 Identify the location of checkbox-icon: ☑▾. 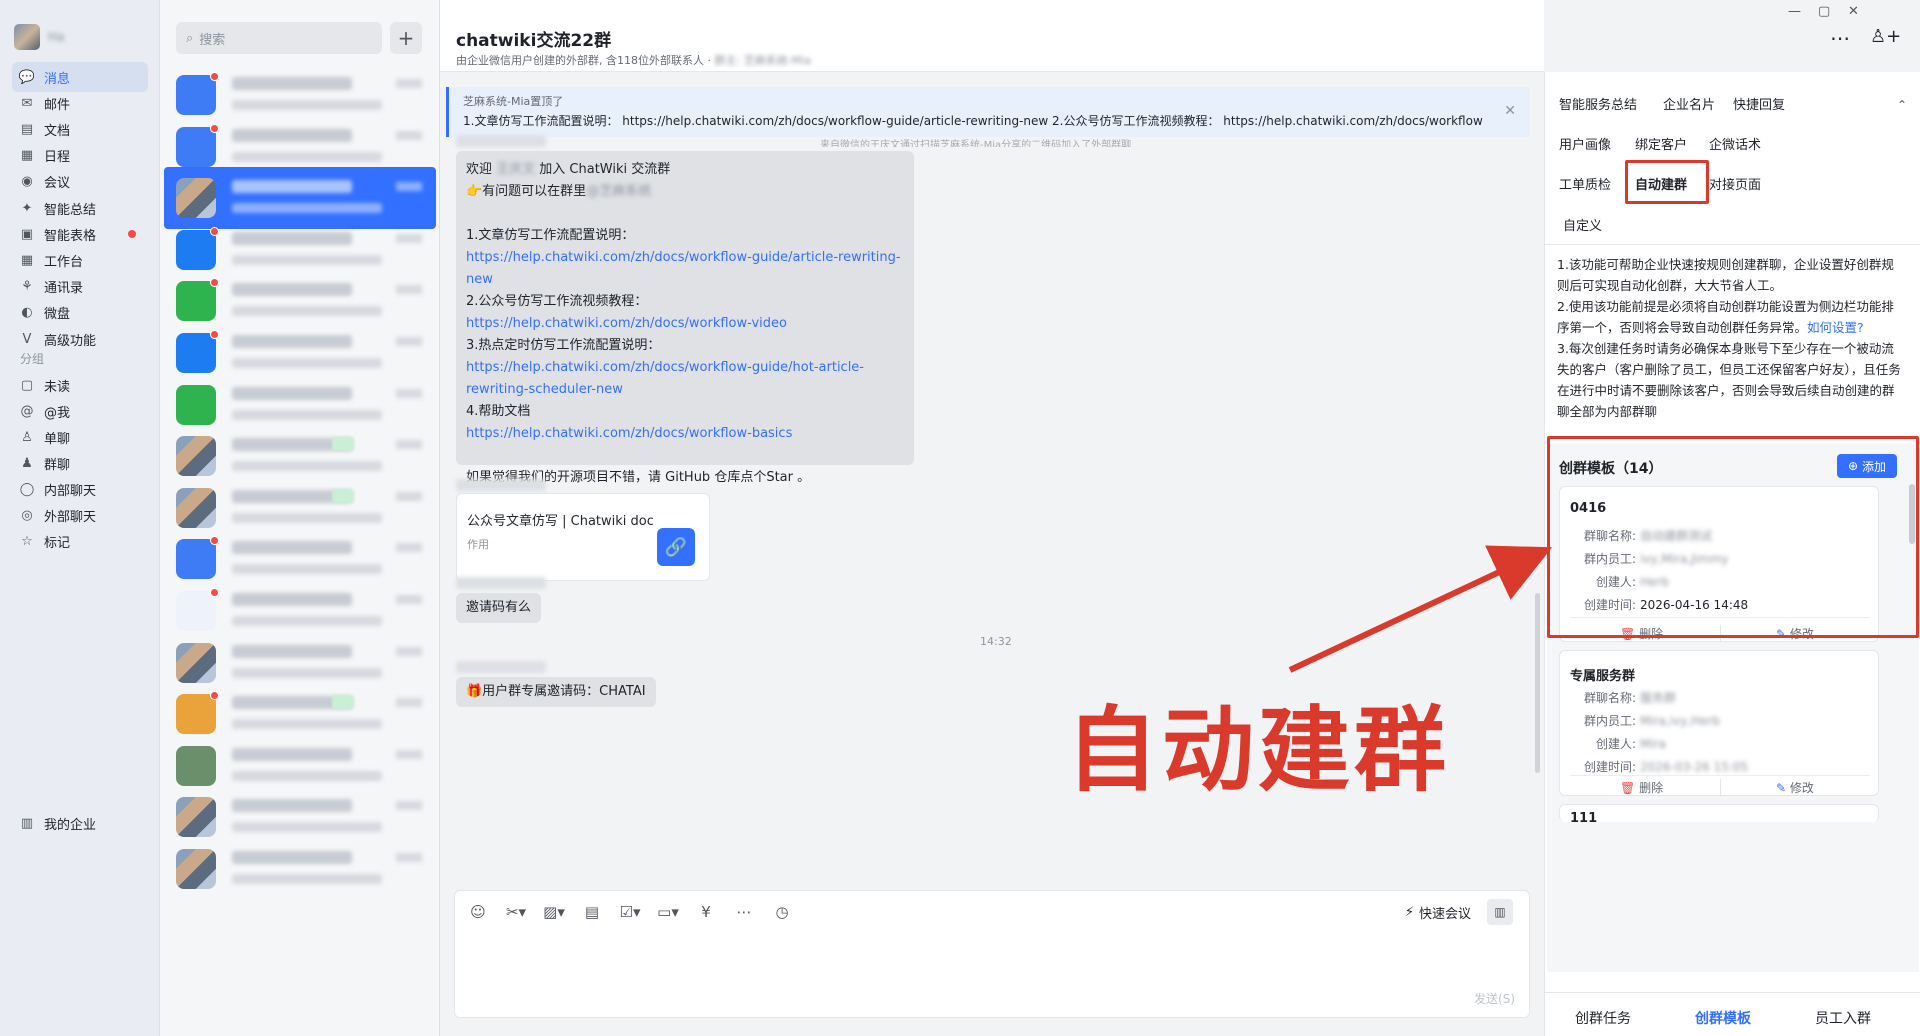
(630, 912).